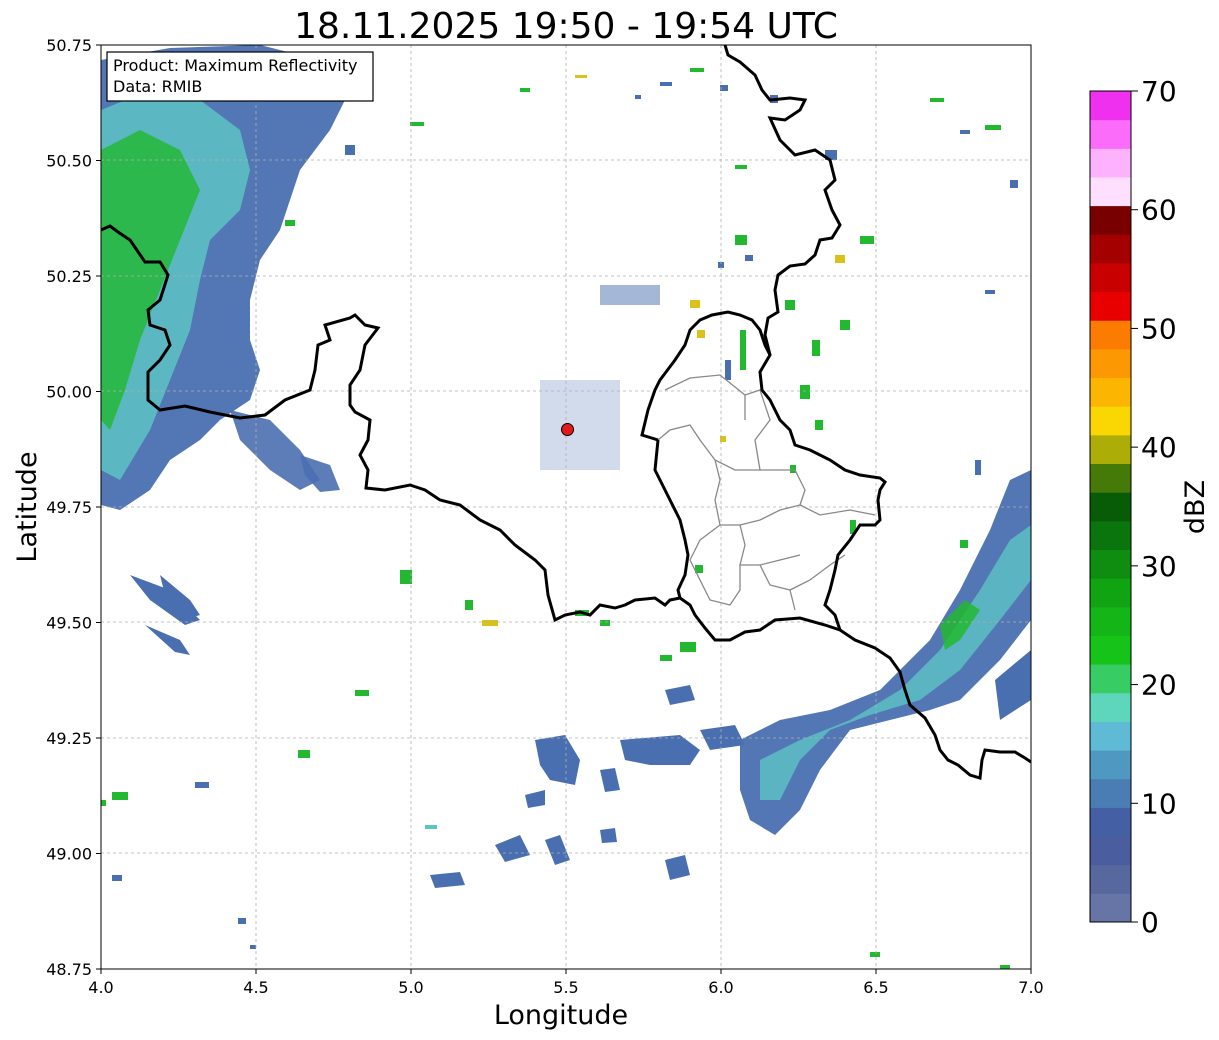 The width and height of the screenshot is (1219, 1040). I want to click on colorbar-segments, so click(1110, 507).